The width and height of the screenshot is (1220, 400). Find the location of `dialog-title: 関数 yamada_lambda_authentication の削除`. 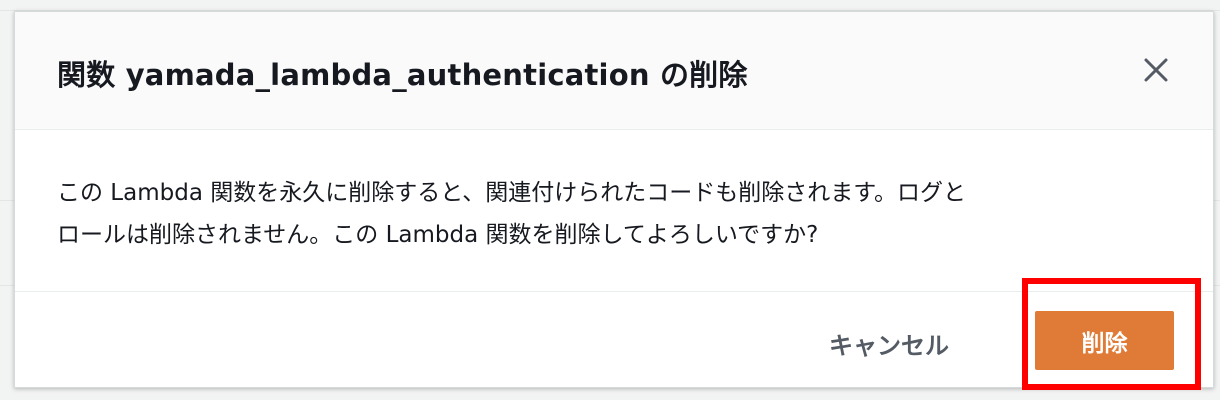

dialog-title: 関数 yamada_lambda_authentication の削除 is located at coordinates (402, 75).